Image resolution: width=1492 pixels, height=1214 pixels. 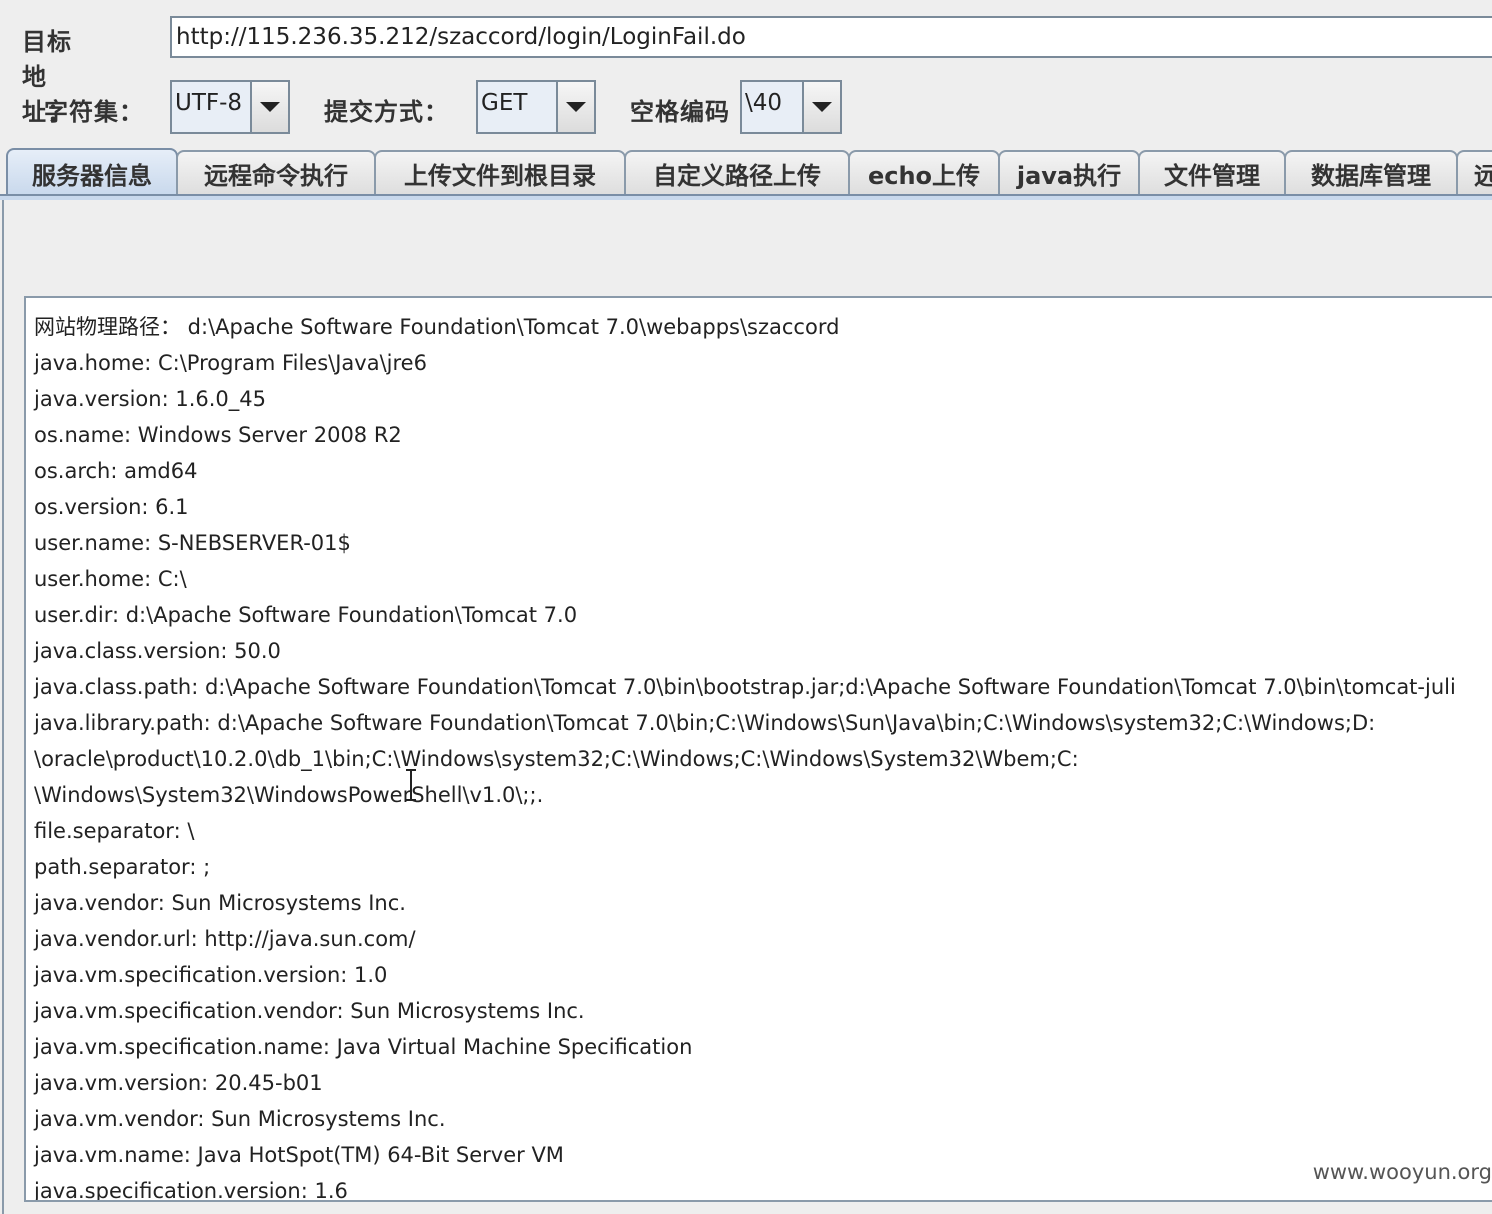 I want to click on method-select: GET, so click(x=536, y=107).